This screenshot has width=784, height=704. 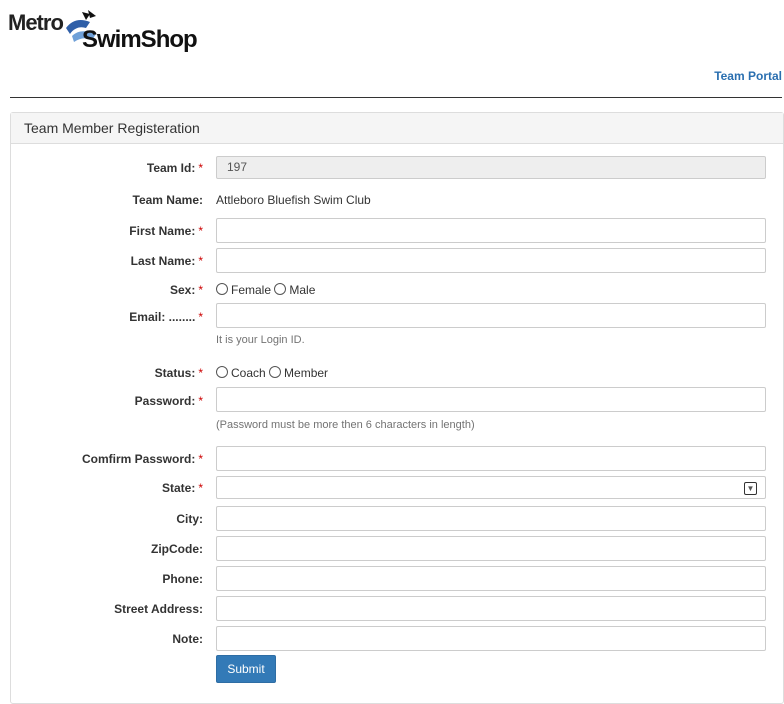 I want to click on team-id-field: 197, so click(x=491, y=167).